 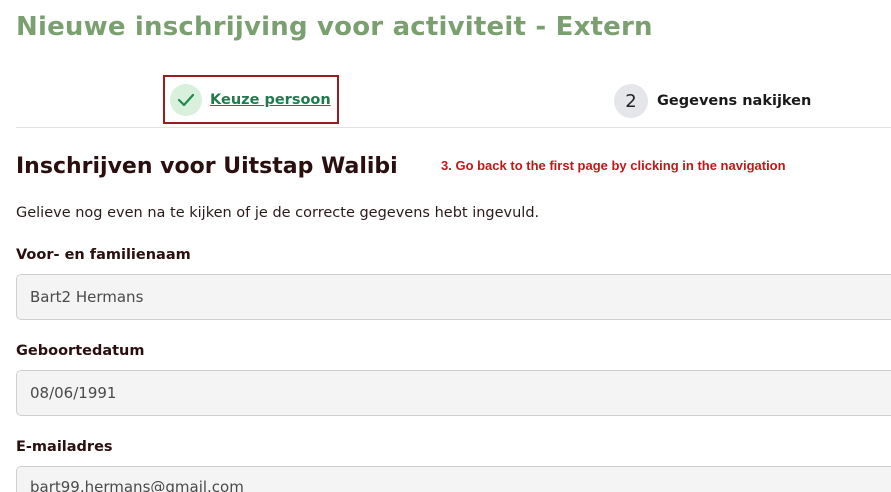 What do you see at coordinates (103, 255) in the screenshot?
I see `name-label: Voor- en familienaam` at bounding box center [103, 255].